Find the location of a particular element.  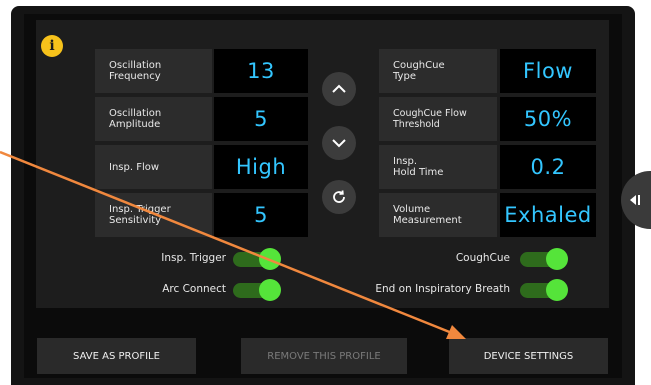

coughcue-type-label: CoughCue Type is located at coordinates (438, 71).